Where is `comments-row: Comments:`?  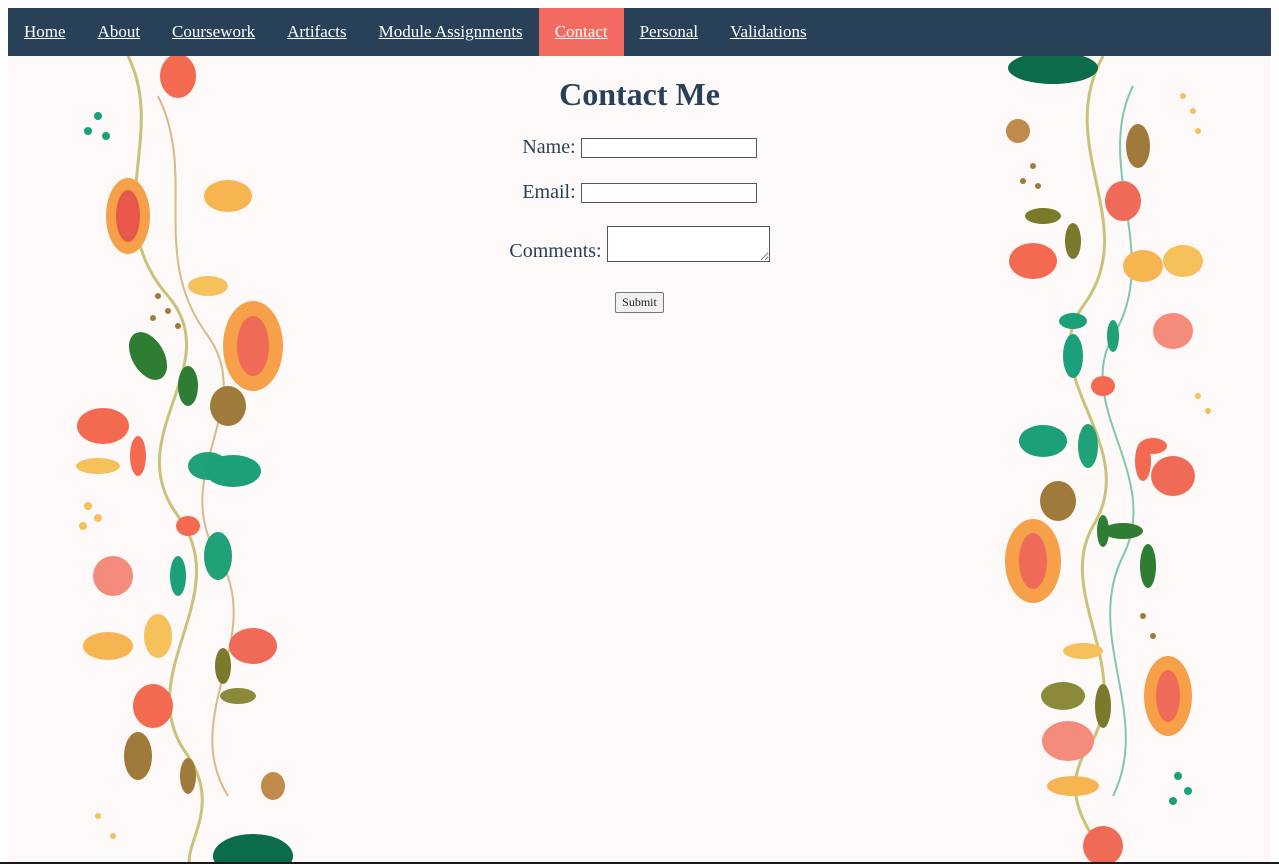
comments-row: Comments: is located at coordinates (639, 244).